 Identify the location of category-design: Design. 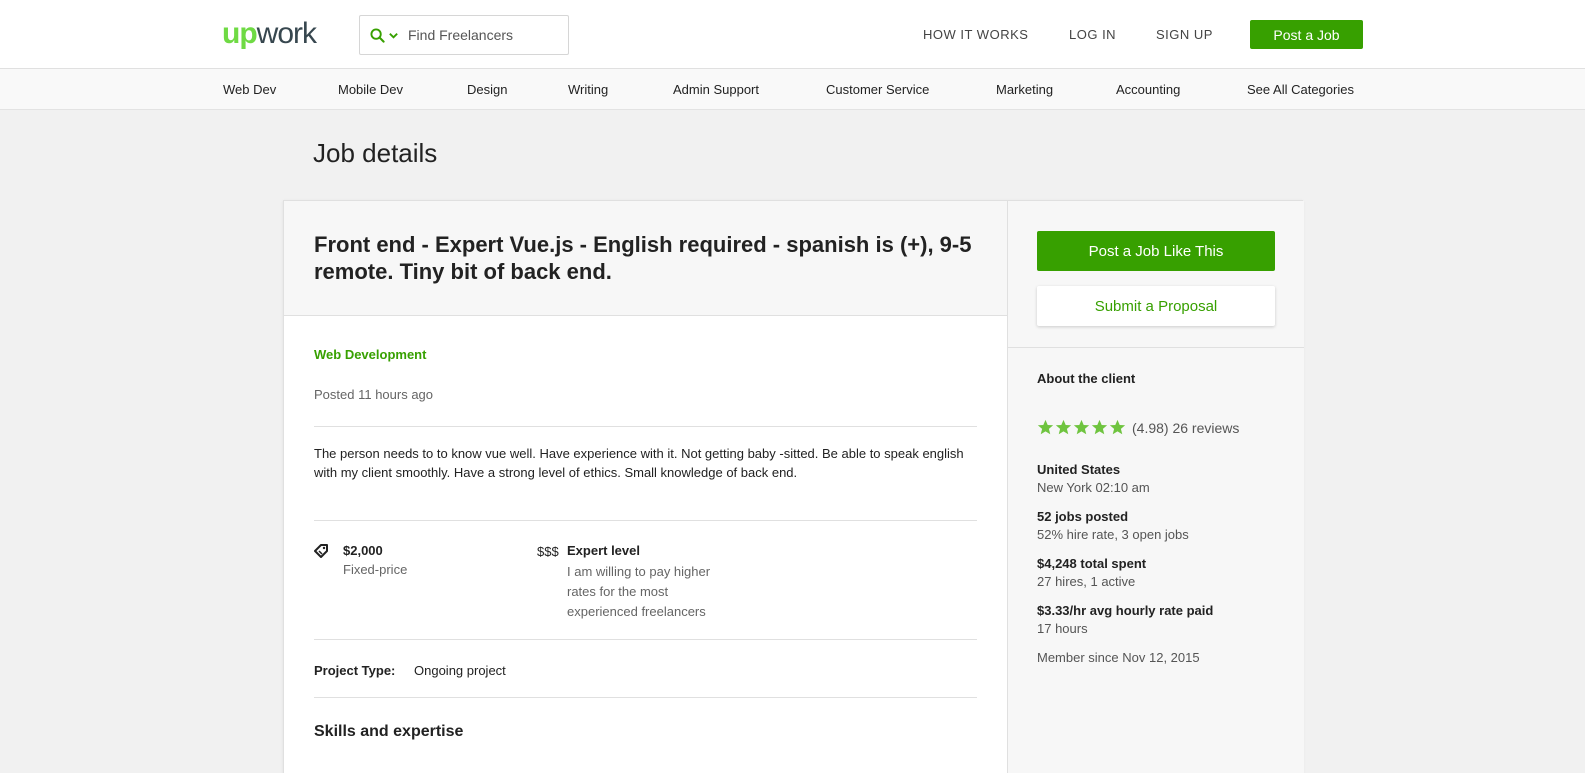
(487, 89).